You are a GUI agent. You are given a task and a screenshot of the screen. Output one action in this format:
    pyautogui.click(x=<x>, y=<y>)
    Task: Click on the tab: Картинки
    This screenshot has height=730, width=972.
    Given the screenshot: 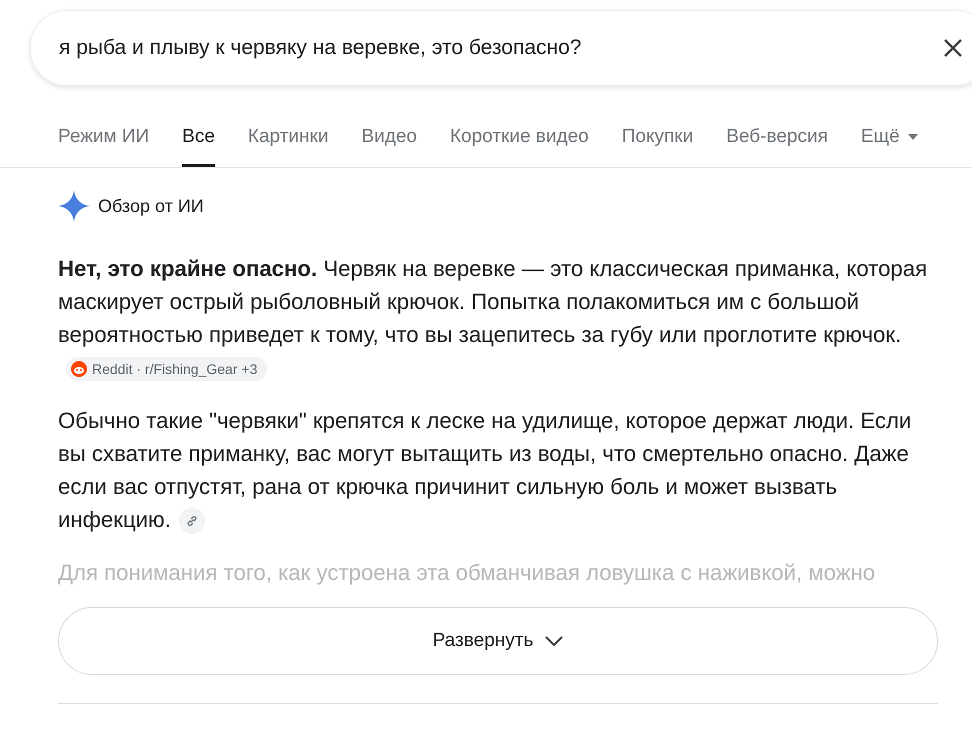 What is the action you would take?
    pyautogui.click(x=288, y=146)
    